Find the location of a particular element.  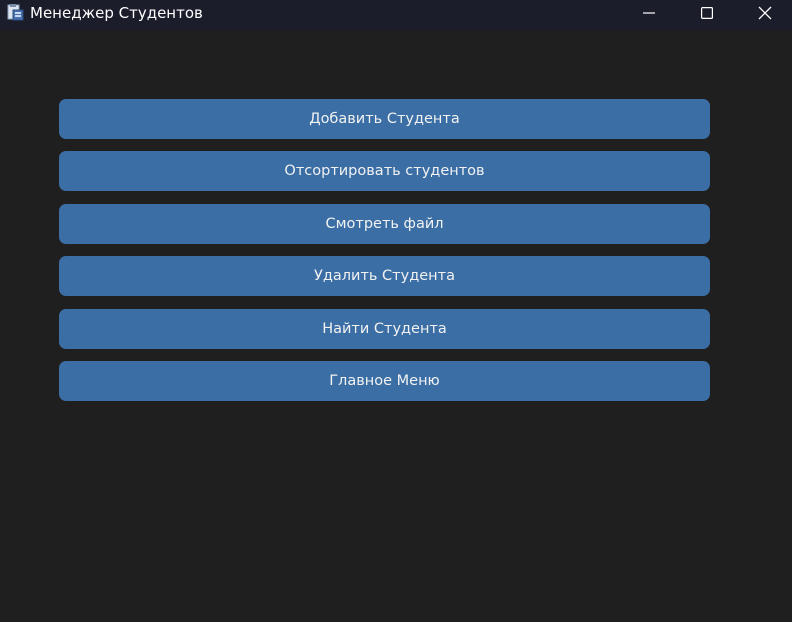

maximize-icon is located at coordinates (707, 13).